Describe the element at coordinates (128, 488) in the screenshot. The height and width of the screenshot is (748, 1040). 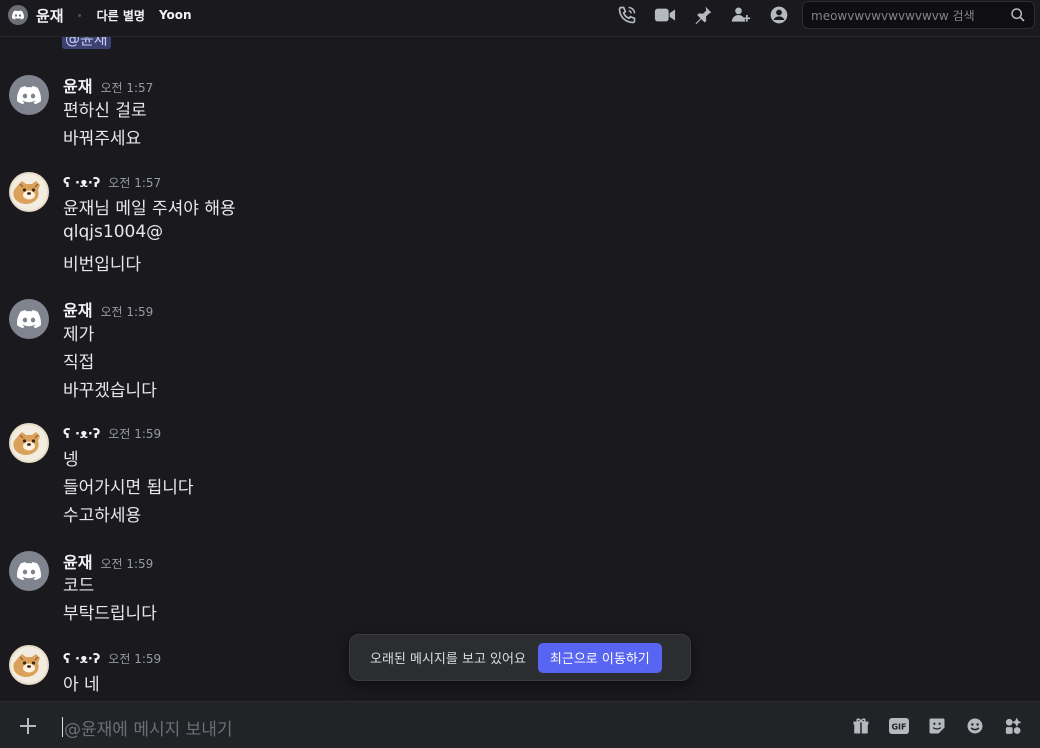
I see `message-text: 들어가시면 됩니다` at that location.